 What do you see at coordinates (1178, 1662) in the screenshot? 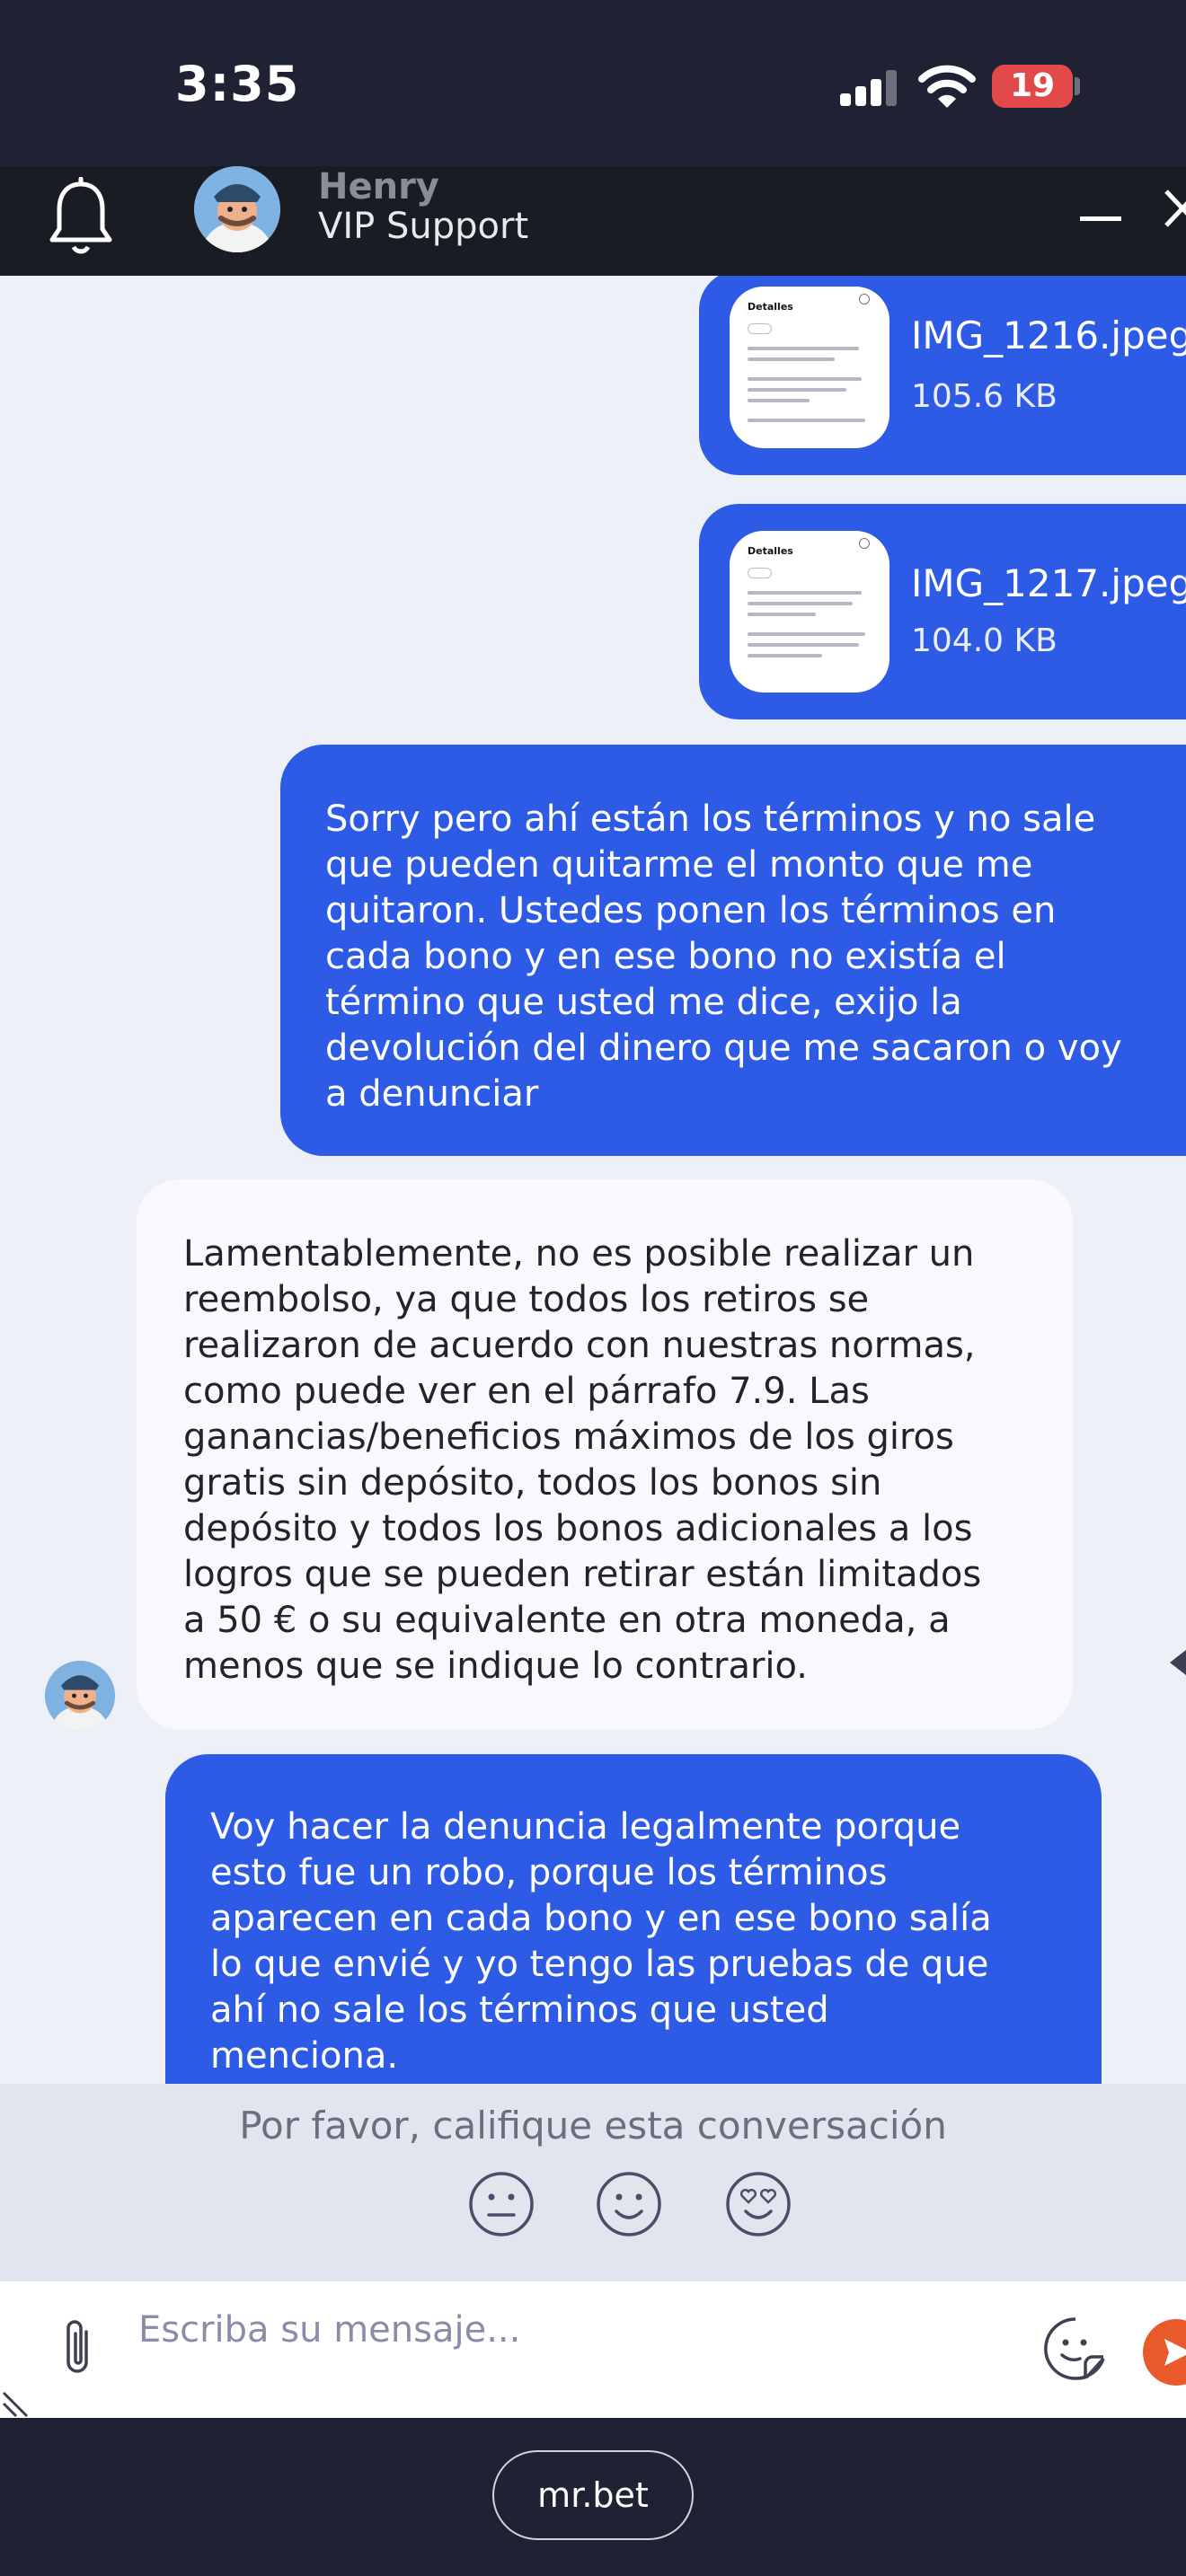
I see `scroll-indicator-icon` at bounding box center [1178, 1662].